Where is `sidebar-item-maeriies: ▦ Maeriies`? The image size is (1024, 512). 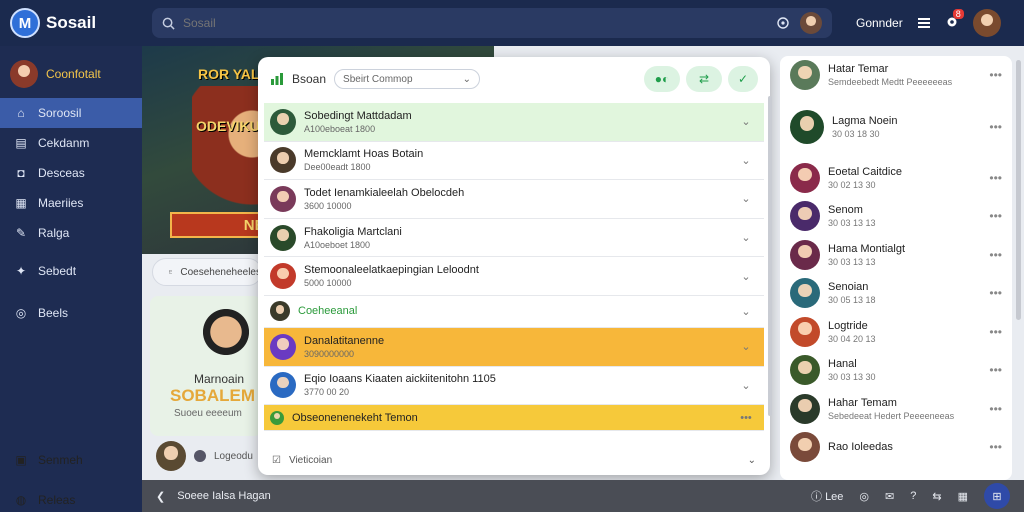
sidebar-item-maeriies: ▦ Maeriies is located at coordinates (71, 203).